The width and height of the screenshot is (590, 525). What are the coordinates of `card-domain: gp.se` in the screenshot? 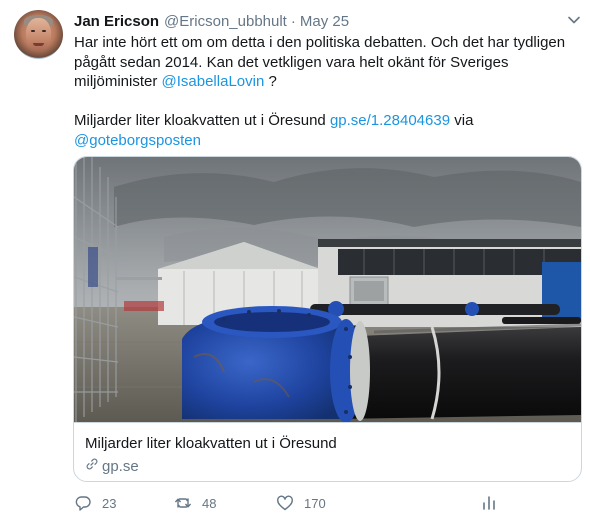 It's located at (112, 466).